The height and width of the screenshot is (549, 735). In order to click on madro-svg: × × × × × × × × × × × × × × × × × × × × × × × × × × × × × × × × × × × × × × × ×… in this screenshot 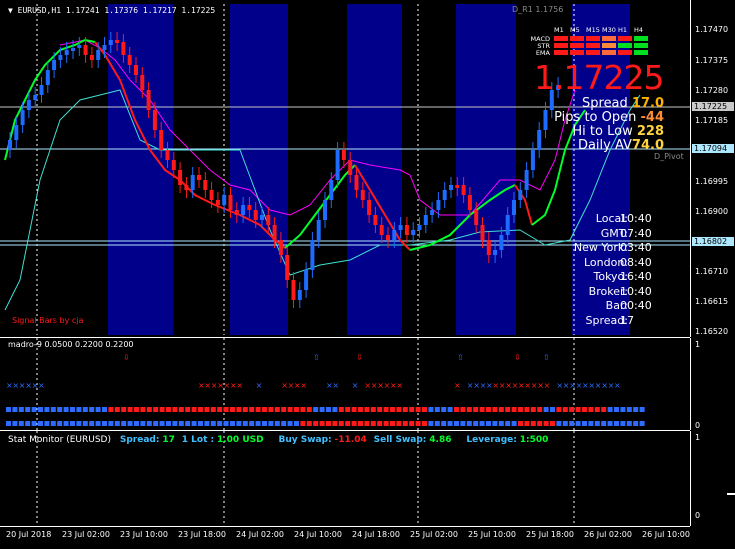, I will do `click(325, 384)`.